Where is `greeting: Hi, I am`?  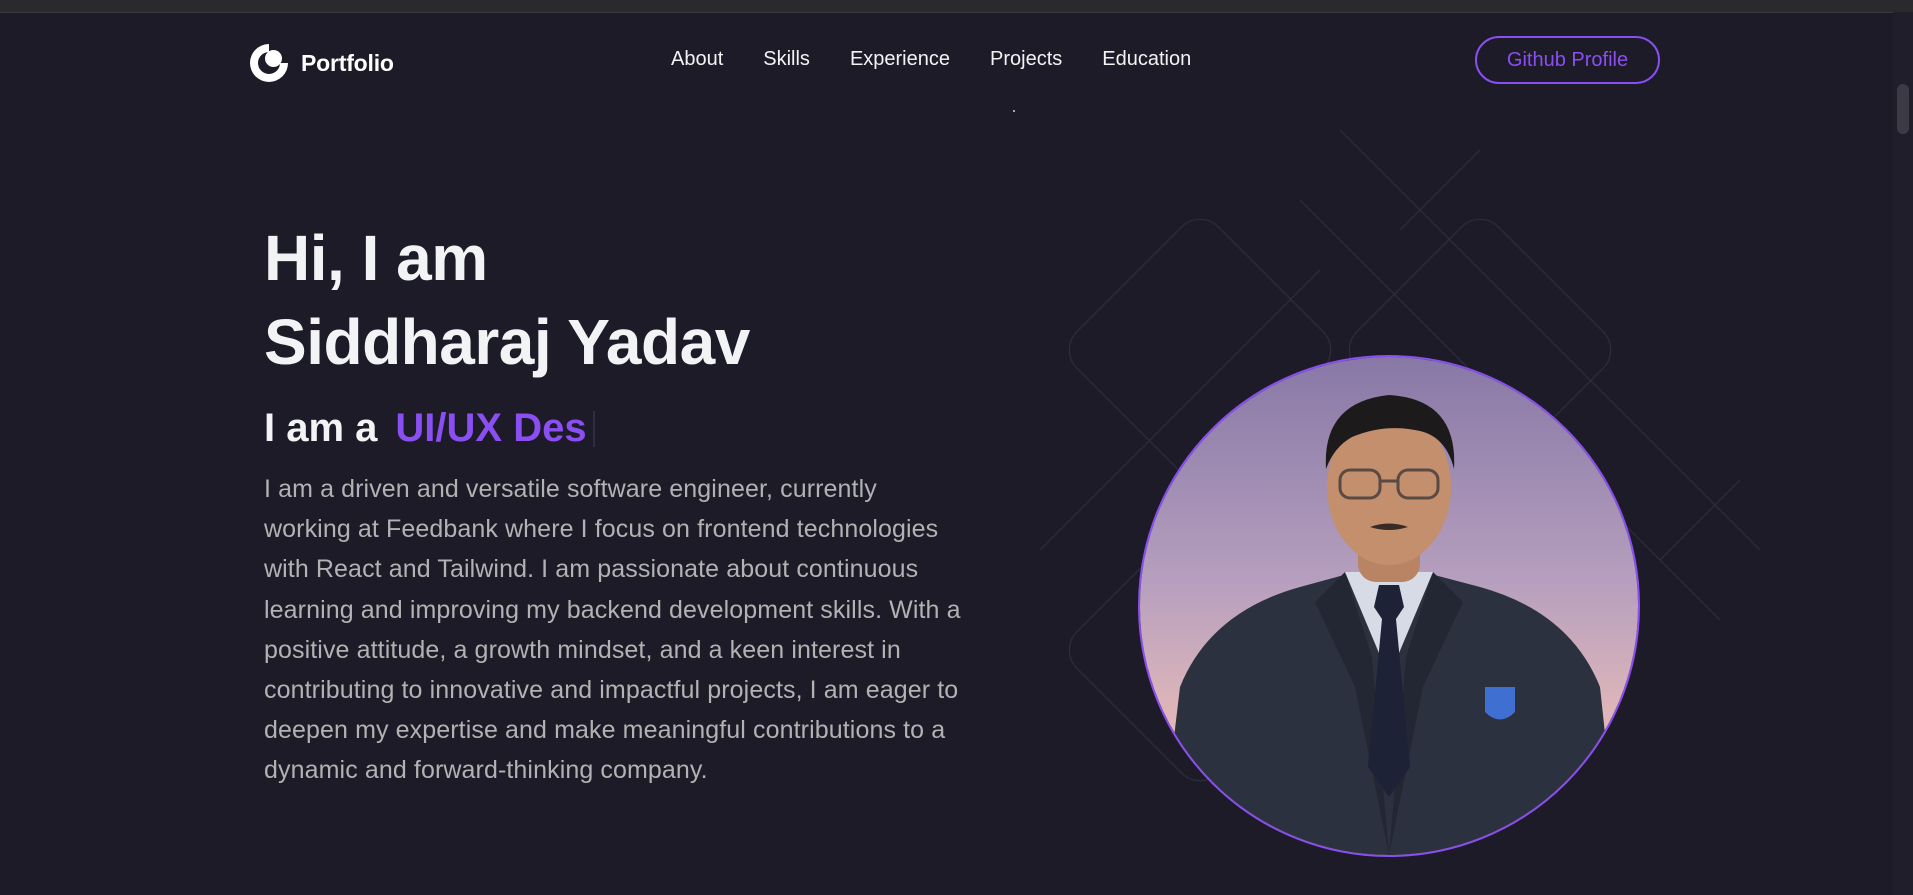
greeting: Hi, I am is located at coordinates (376, 258).